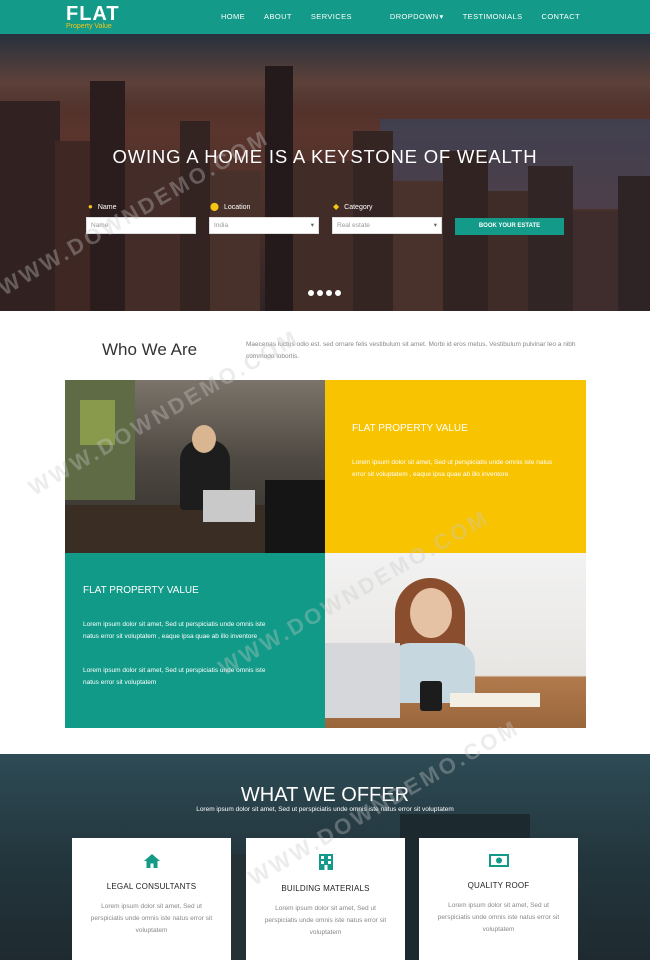  I want to click on photo-person-face, so click(431, 613).